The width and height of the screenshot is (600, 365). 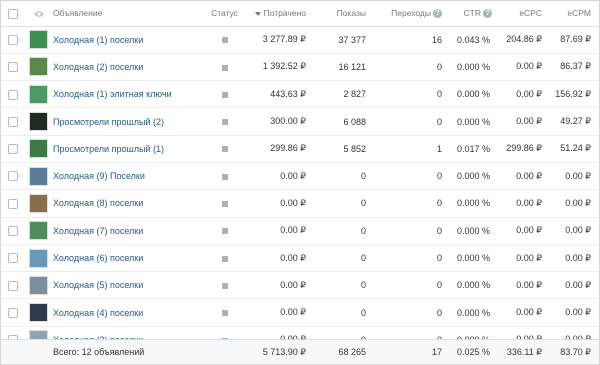 I want to click on header-spent: Потрачено, so click(x=280, y=14).